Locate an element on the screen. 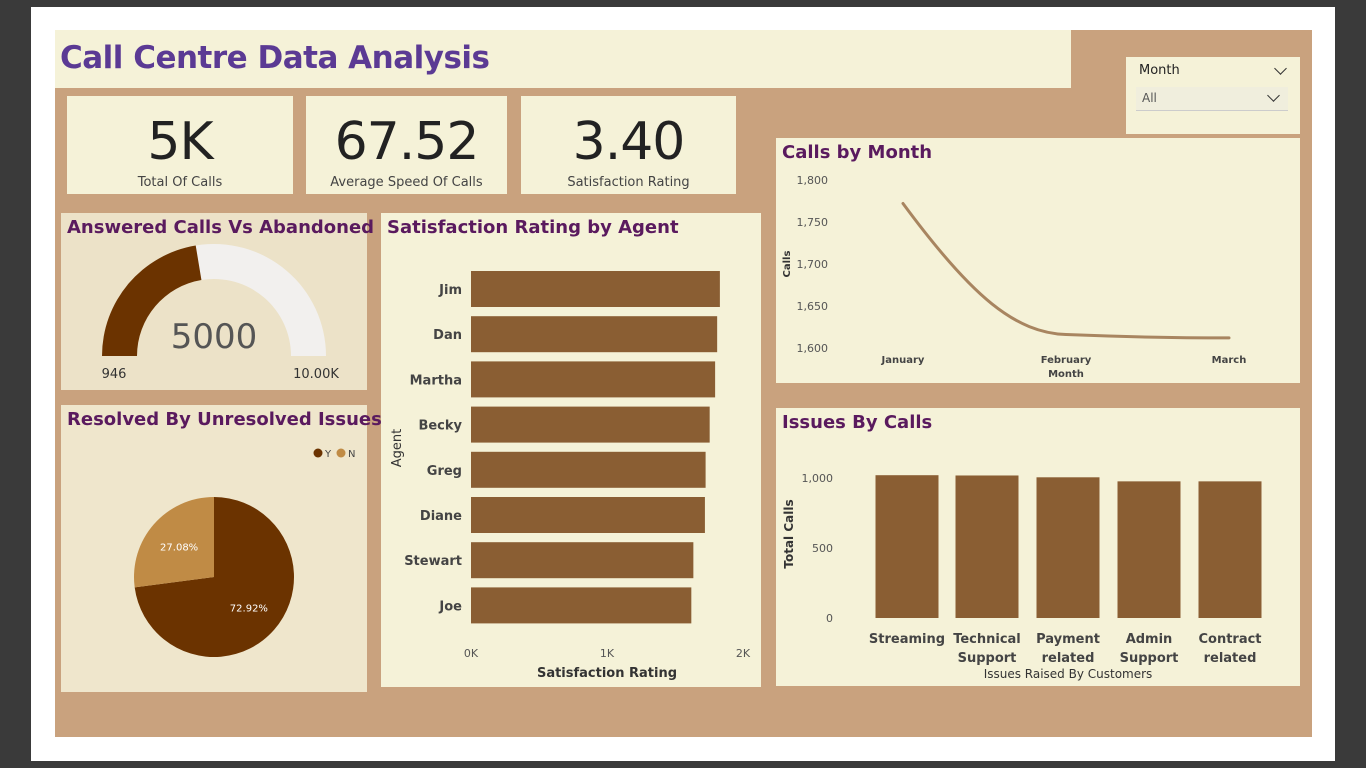 Image resolution: width=1366 pixels, height=768 pixels. title-bar: Call Centre Data Analysis is located at coordinates (563, 59).